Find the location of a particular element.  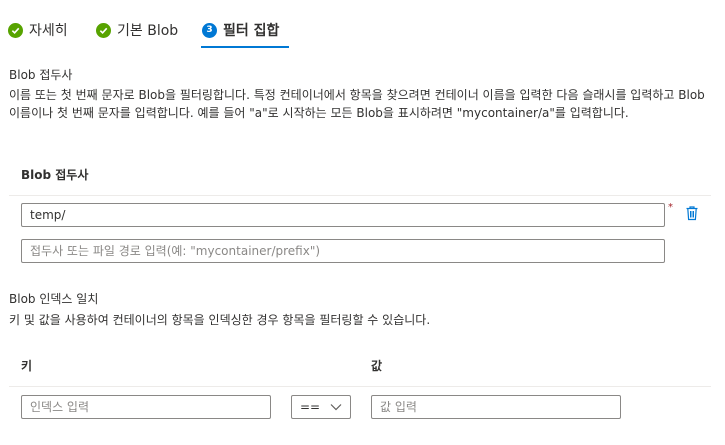

key-column-header: 키 is located at coordinates (27, 366).